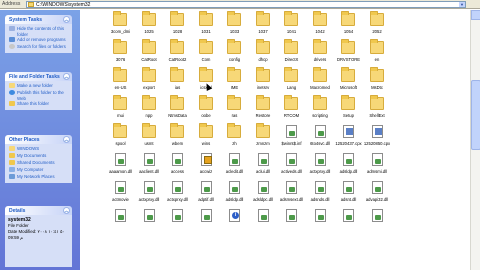 This screenshot has width=480, height=270. I want to click on folder-item: Microsoft, so click(348, 80).